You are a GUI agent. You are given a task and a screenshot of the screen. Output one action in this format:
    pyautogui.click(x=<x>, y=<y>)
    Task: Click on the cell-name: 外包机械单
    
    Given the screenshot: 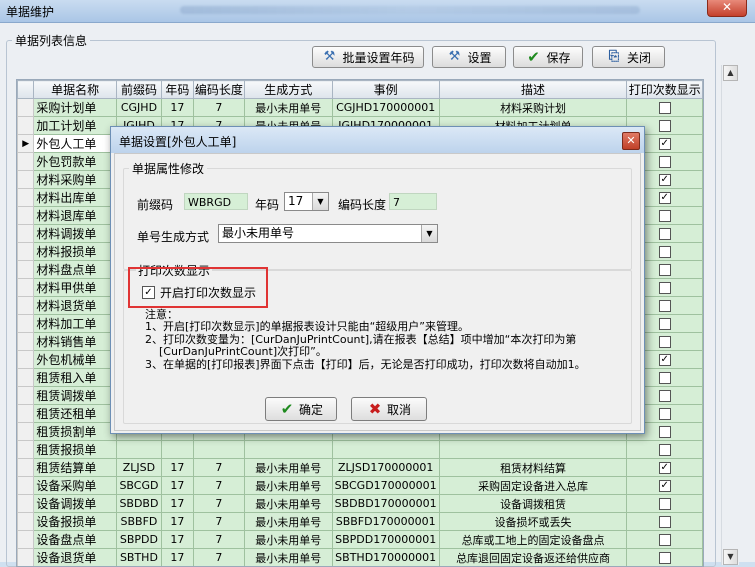 What is the action you would take?
    pyautogui.click(x=75, y=360)
    